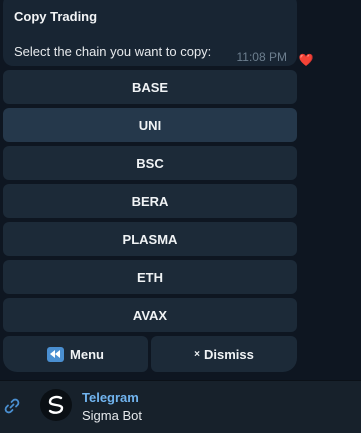 This screenshot has width=361, height=433. I want to click on menu-button: Menu, so click(75, 354).